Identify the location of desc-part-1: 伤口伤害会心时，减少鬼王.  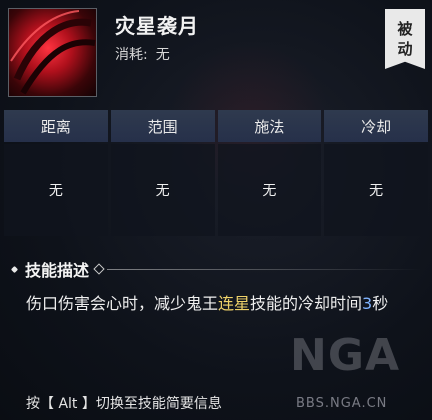
(122, 303).